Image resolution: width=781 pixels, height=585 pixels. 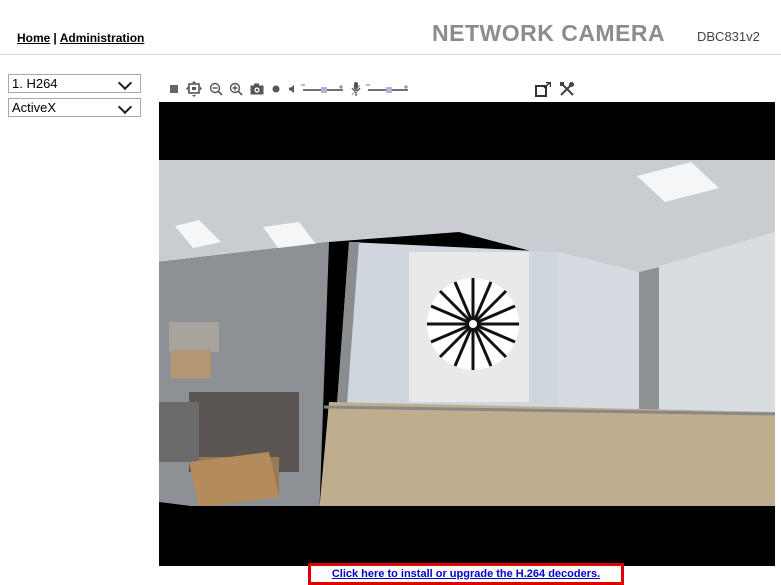 What do you see at coordinates (194, 89) in the screenshot?
I see `digital-ptz-icon` at bounding box center [194, 89].